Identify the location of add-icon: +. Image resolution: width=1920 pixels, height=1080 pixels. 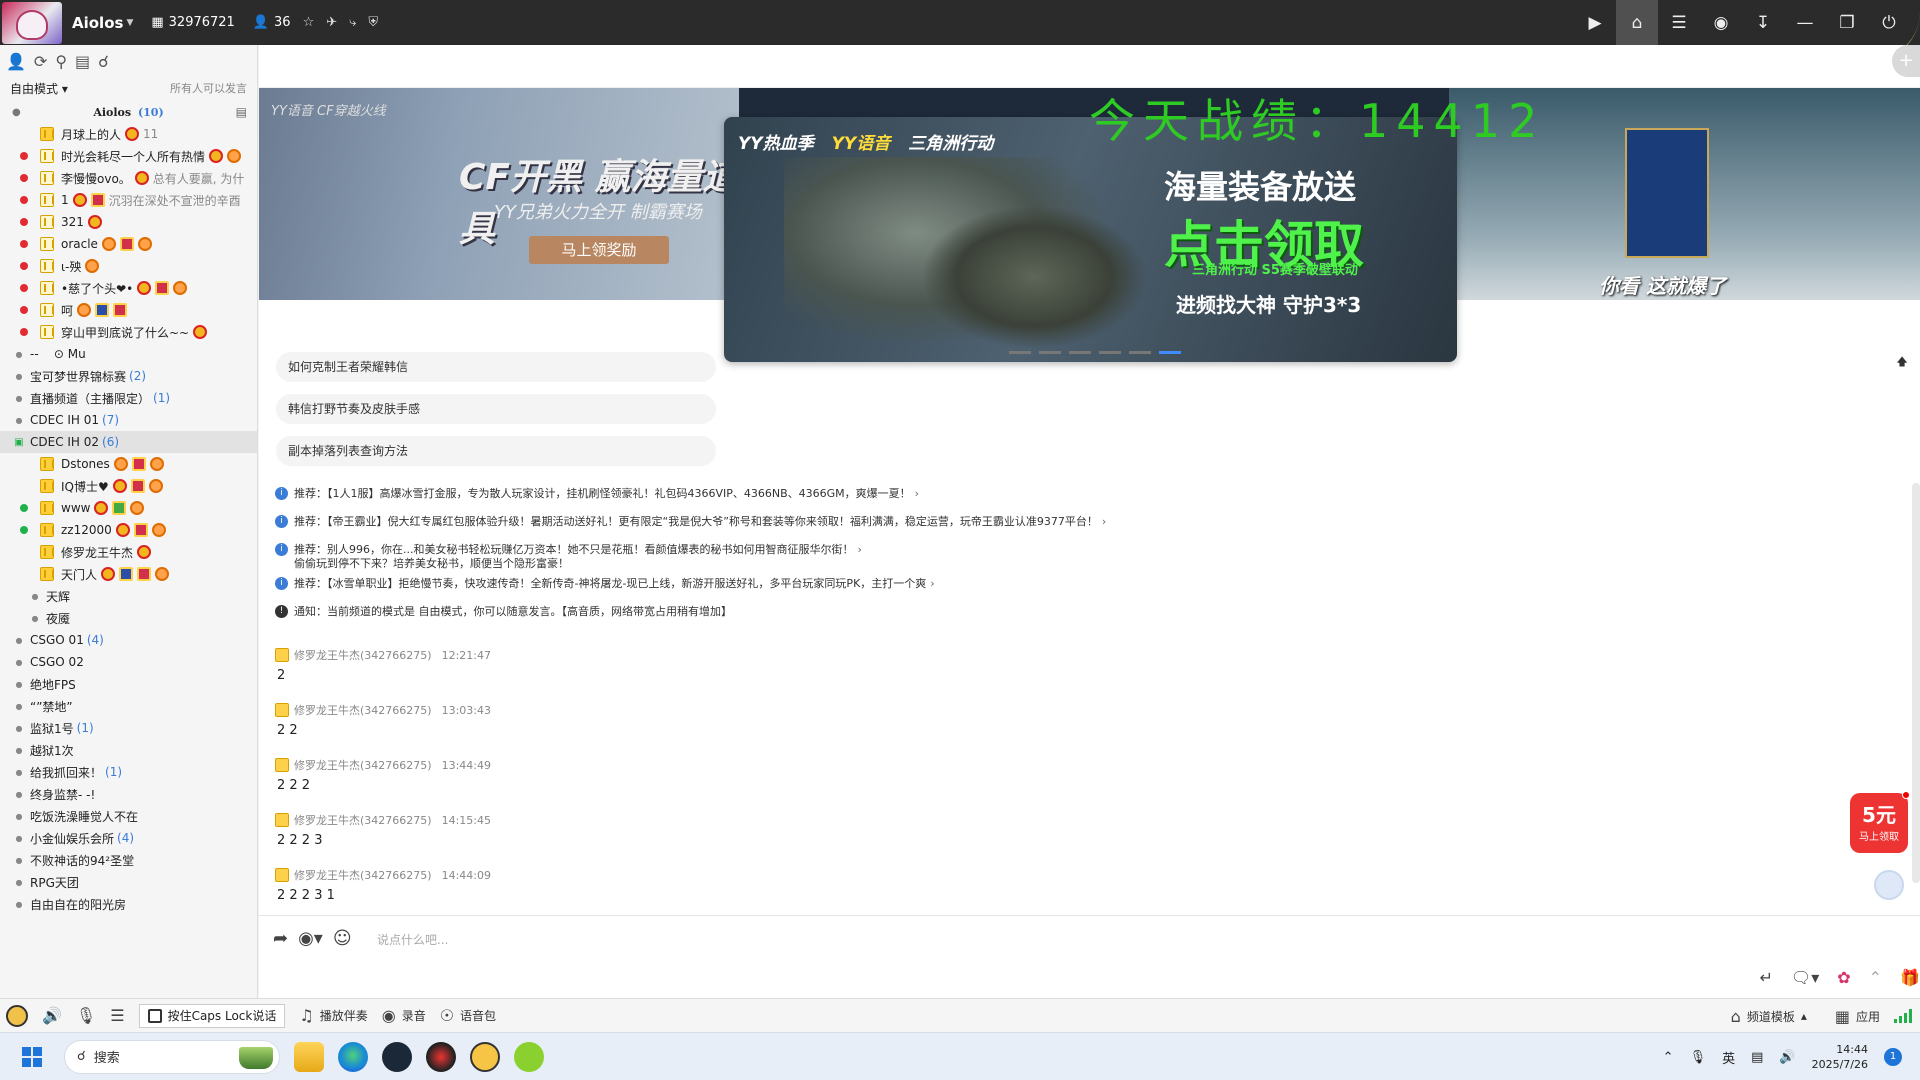
(1906, 61).